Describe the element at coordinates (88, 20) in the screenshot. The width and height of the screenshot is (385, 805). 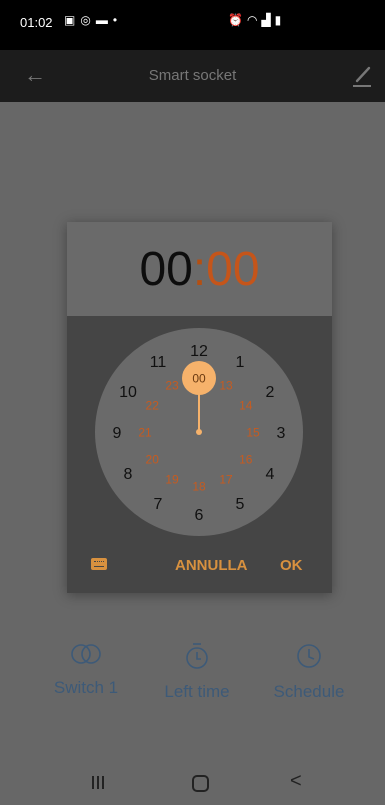
I see `location-icon: ◎` at that location.